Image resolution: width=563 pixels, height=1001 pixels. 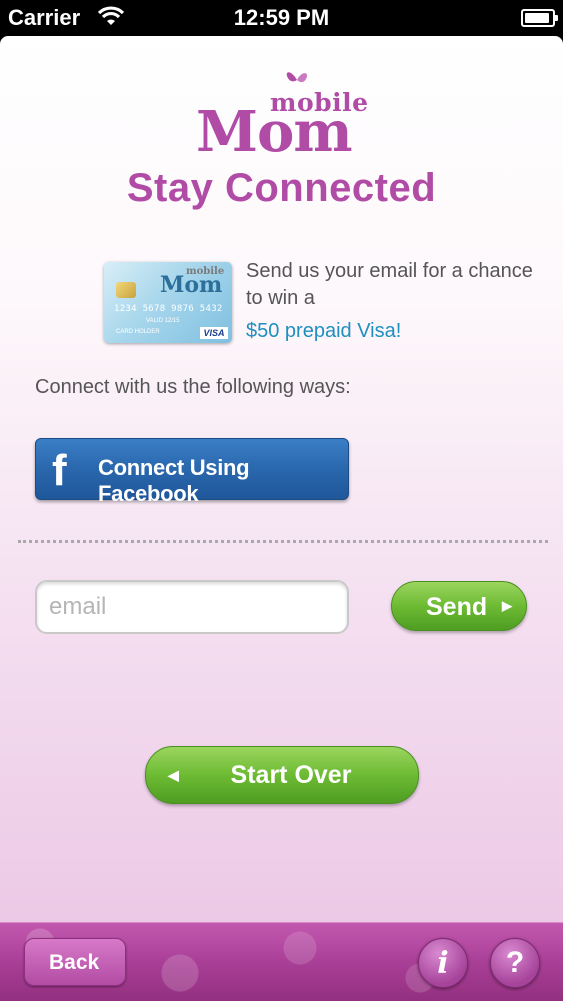 I want to click on mobile-mom-logo: mobile Mom, so click(x=286, y=113).